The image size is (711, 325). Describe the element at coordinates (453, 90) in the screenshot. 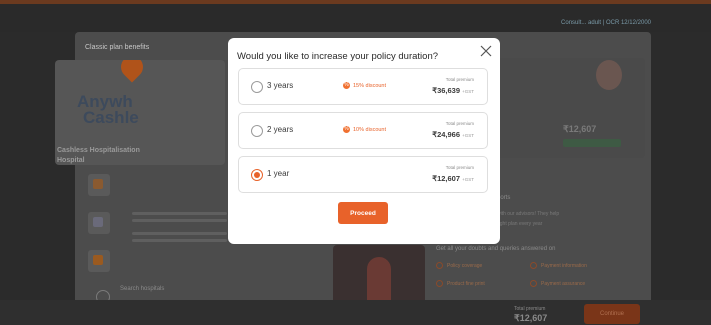

I see `option-amount: ₹36,639 +GST` at that location.